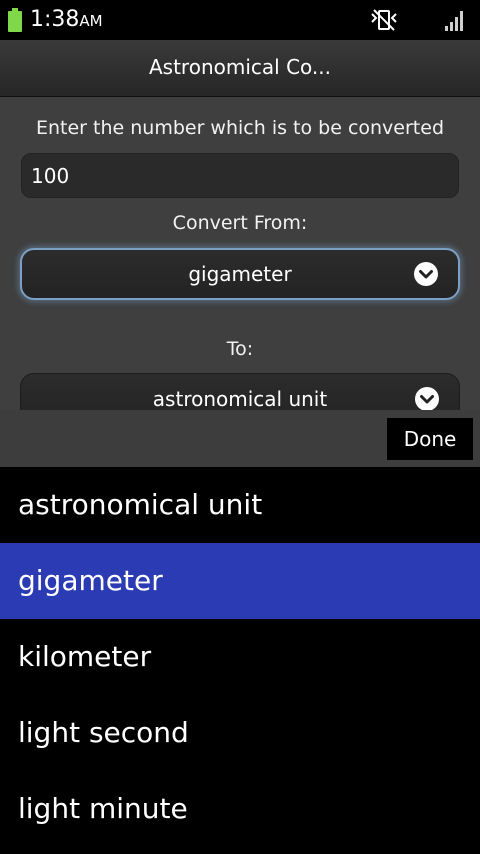  I want to click on status-bar: 1:38AM, so click(240, 20).